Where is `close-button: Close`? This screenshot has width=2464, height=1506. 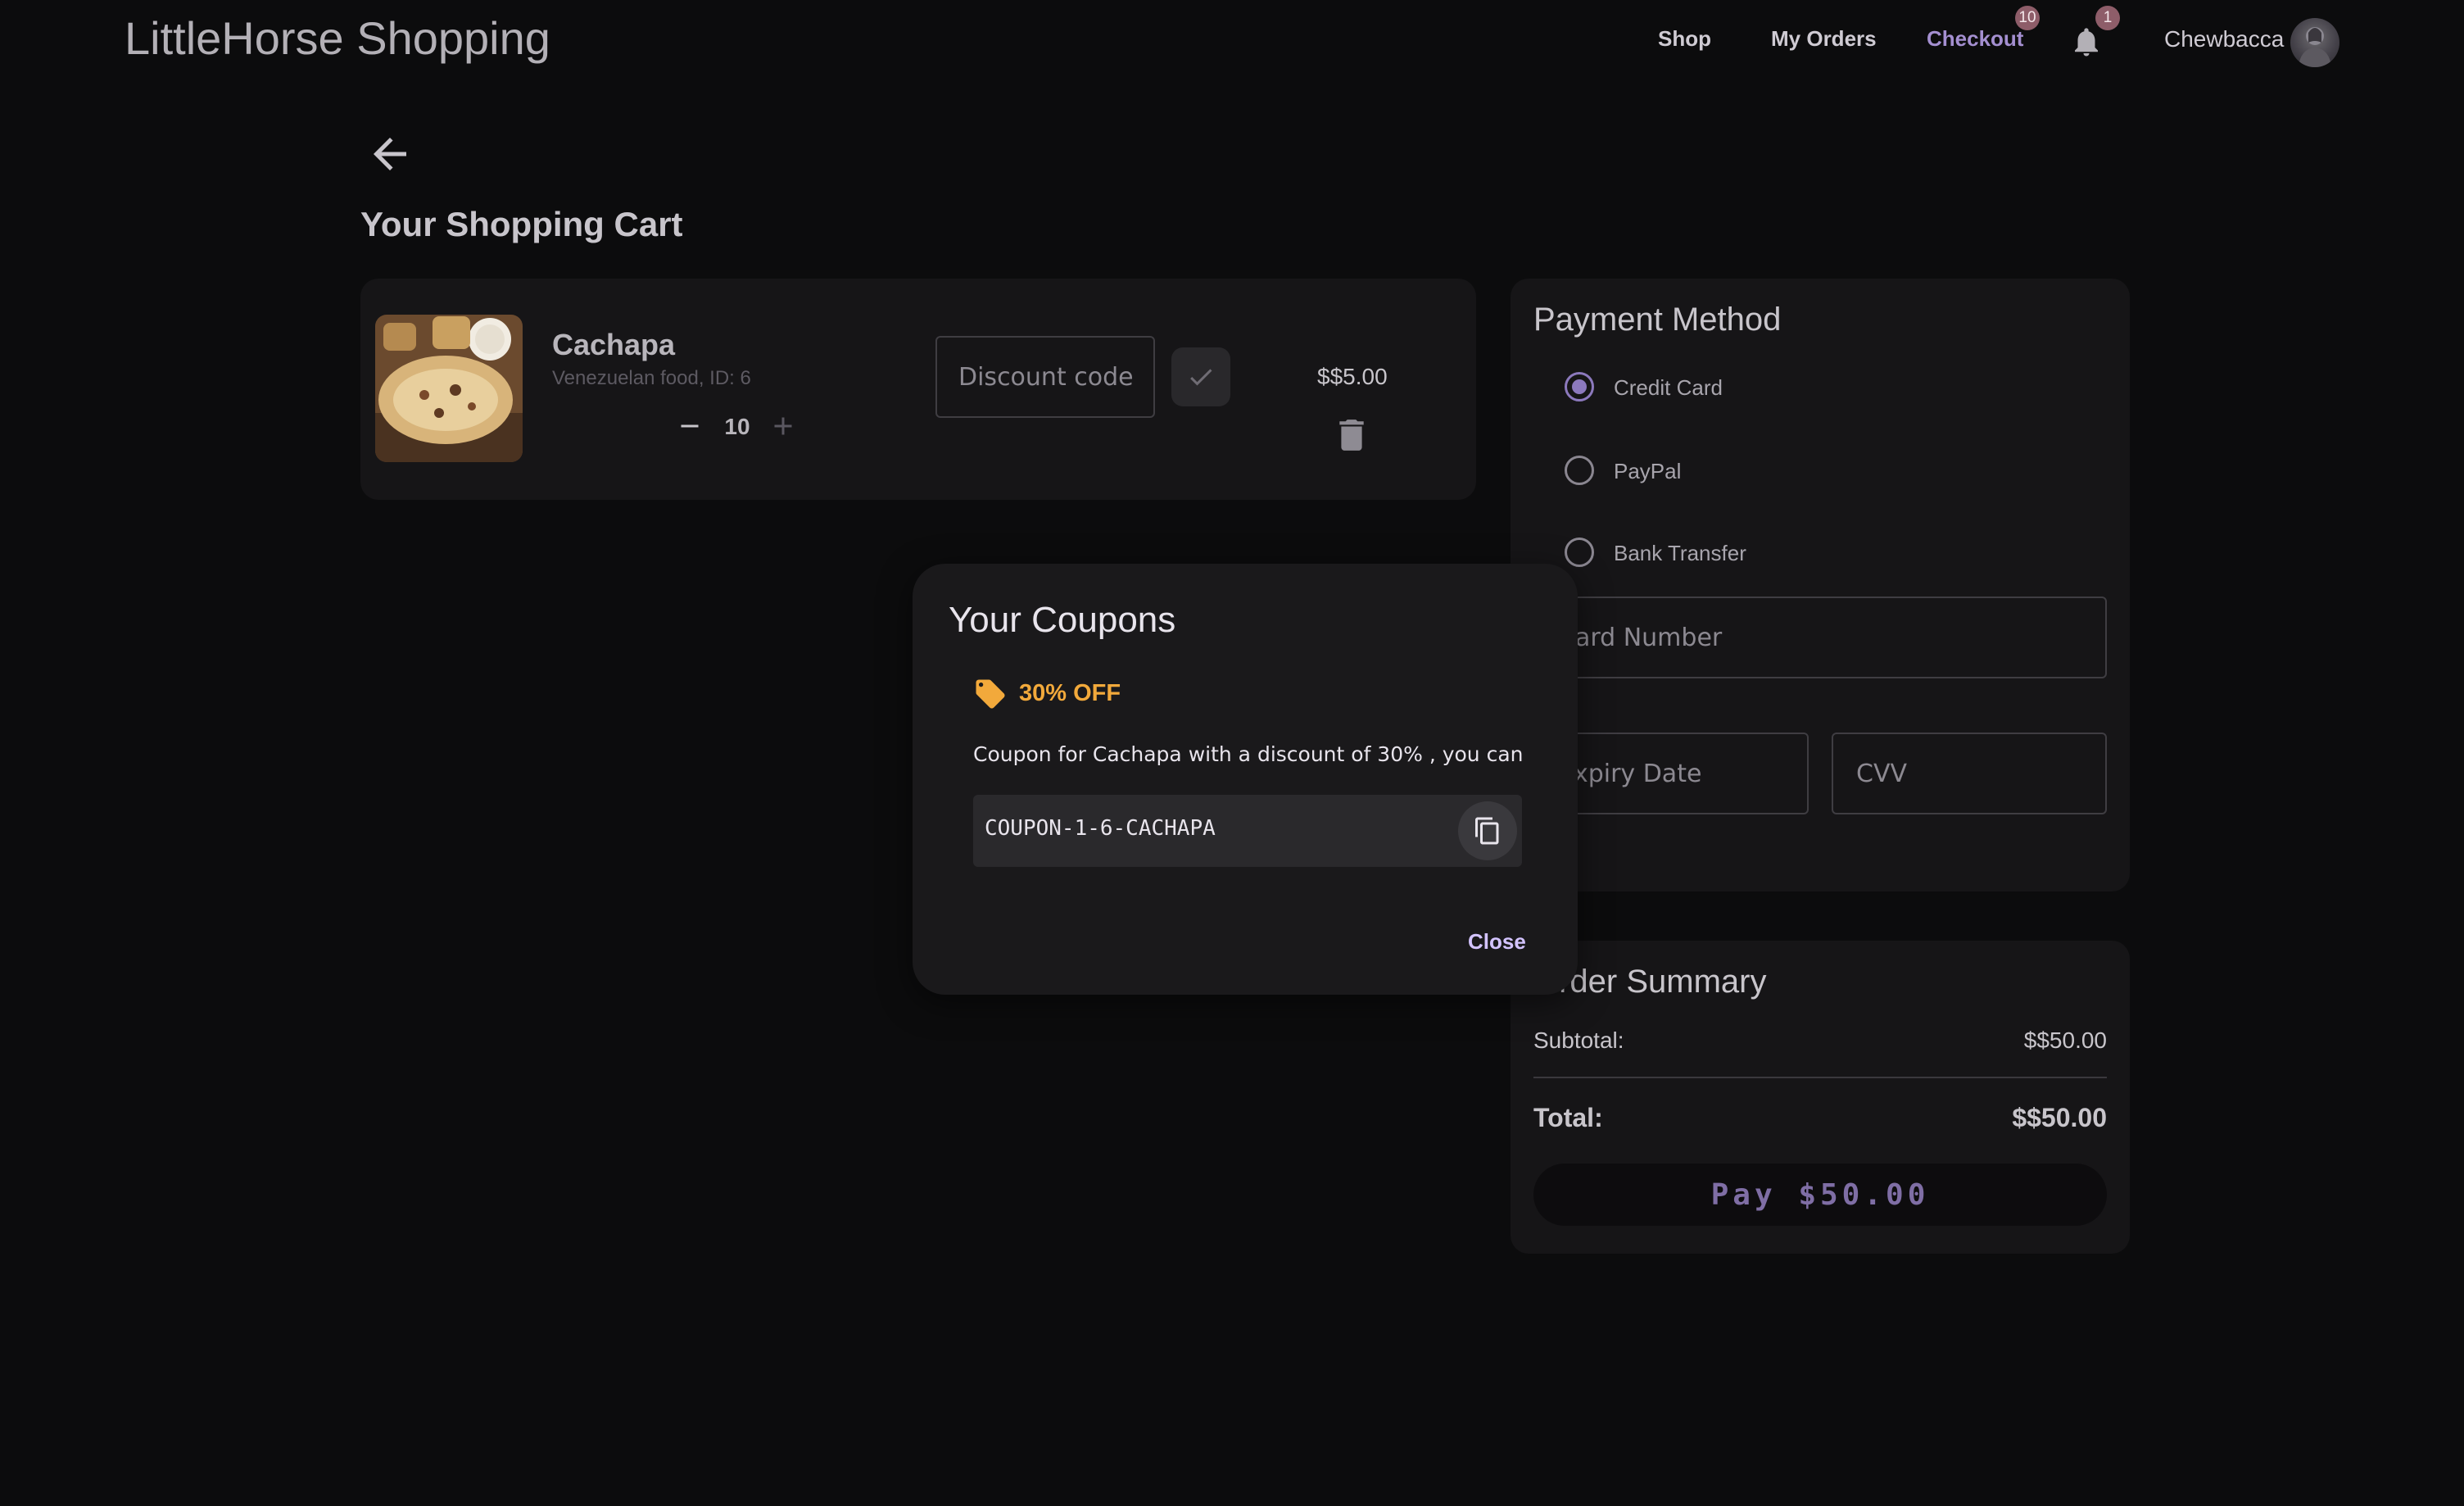
close-button: Close is located at coordinates (1497, 942).